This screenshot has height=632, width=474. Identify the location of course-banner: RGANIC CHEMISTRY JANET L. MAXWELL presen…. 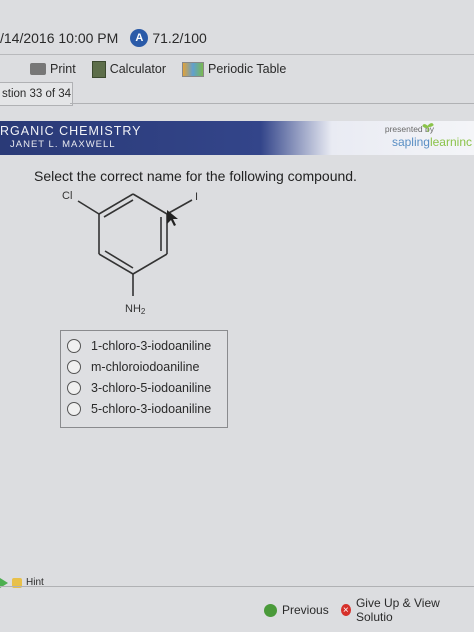
(237, 138).